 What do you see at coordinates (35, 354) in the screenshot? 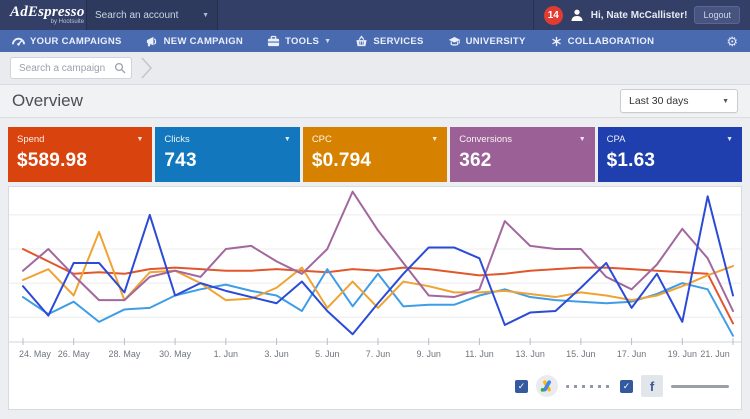
I see `x-axis-label: 24. May` at bounding box center [35, 354].